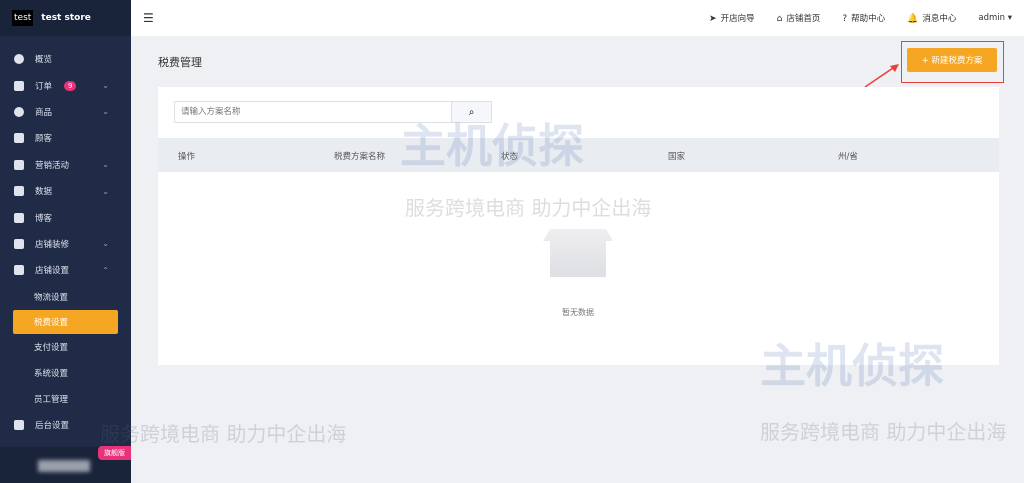 This screenshot has width=1024, height=483. What do you see at coordinates (180, 62) in the screenshot?
I see `page-title: 税费管理` at bounding box center [180, 62].